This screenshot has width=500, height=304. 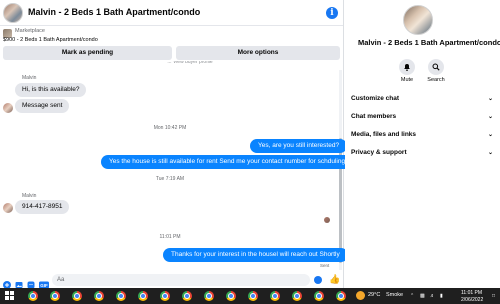 I want to click on mute-label: Mute, so click(x=407, y=80).